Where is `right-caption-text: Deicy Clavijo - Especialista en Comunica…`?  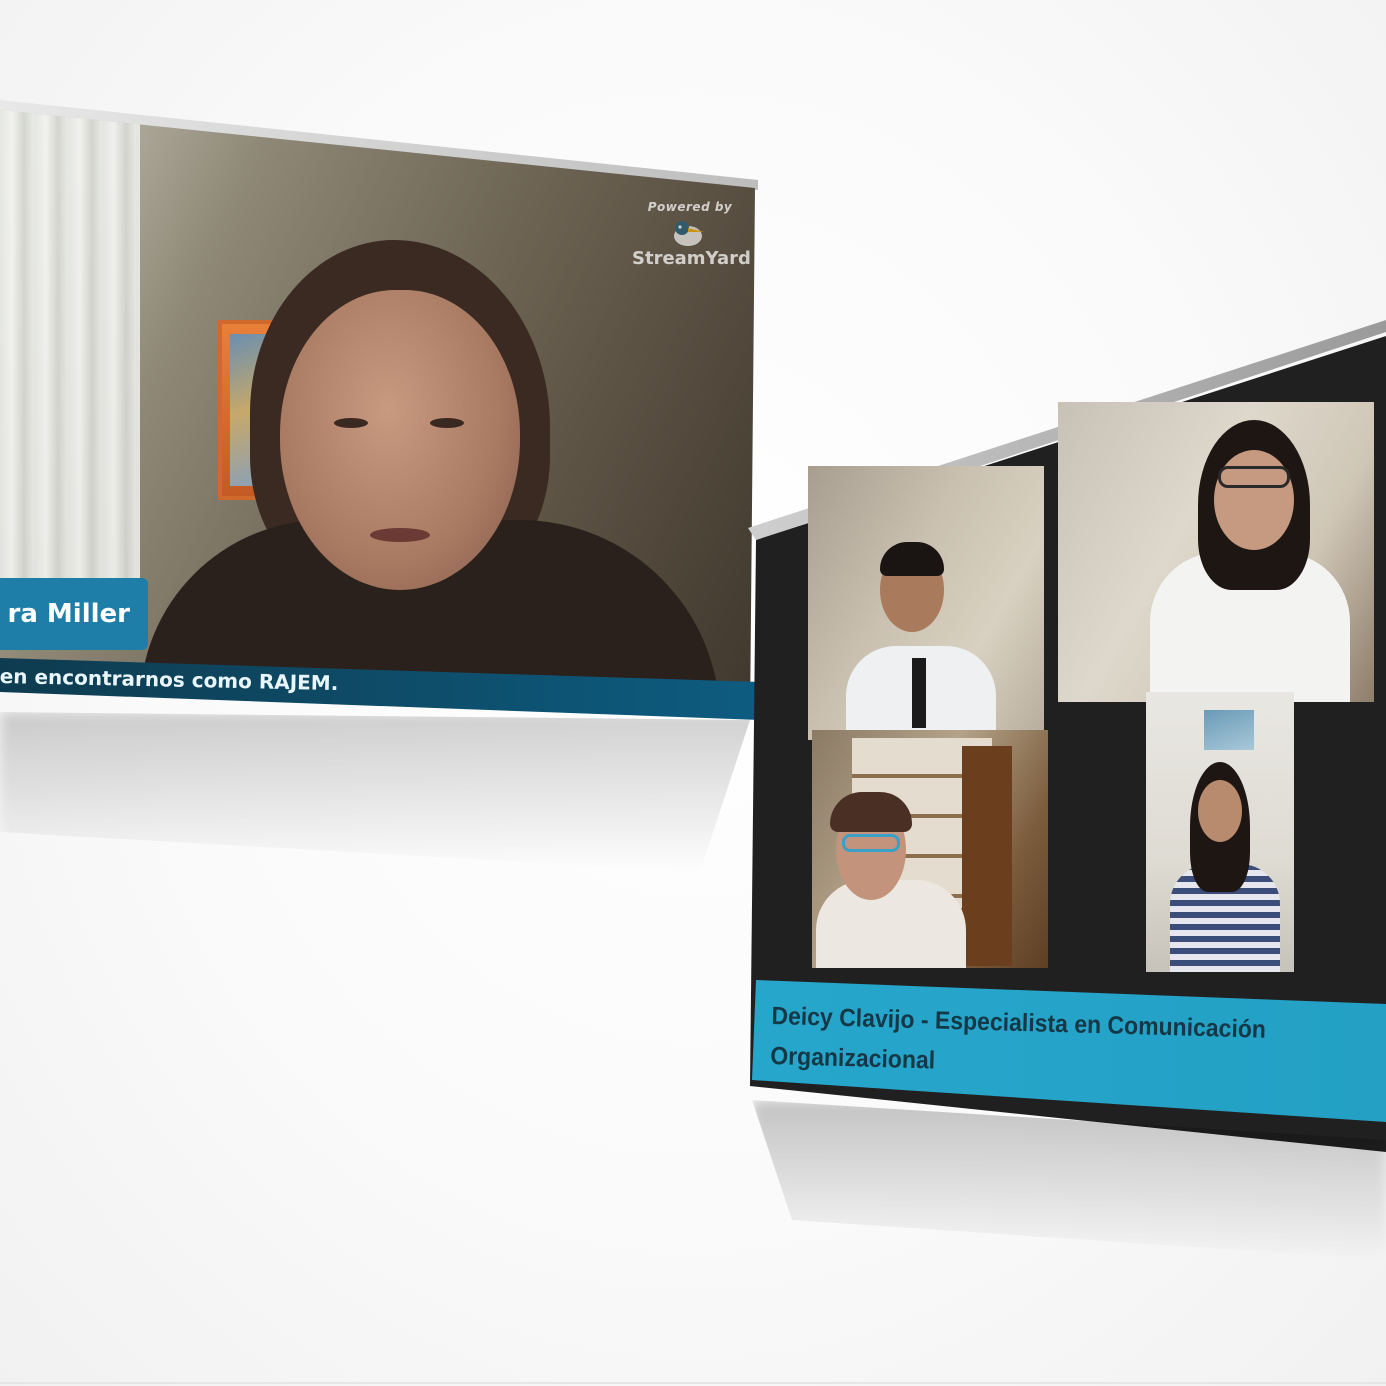 right-caption-text: Deicy Clavijo - Especialista en Comunica… is located at coordinates (1028, 1043).